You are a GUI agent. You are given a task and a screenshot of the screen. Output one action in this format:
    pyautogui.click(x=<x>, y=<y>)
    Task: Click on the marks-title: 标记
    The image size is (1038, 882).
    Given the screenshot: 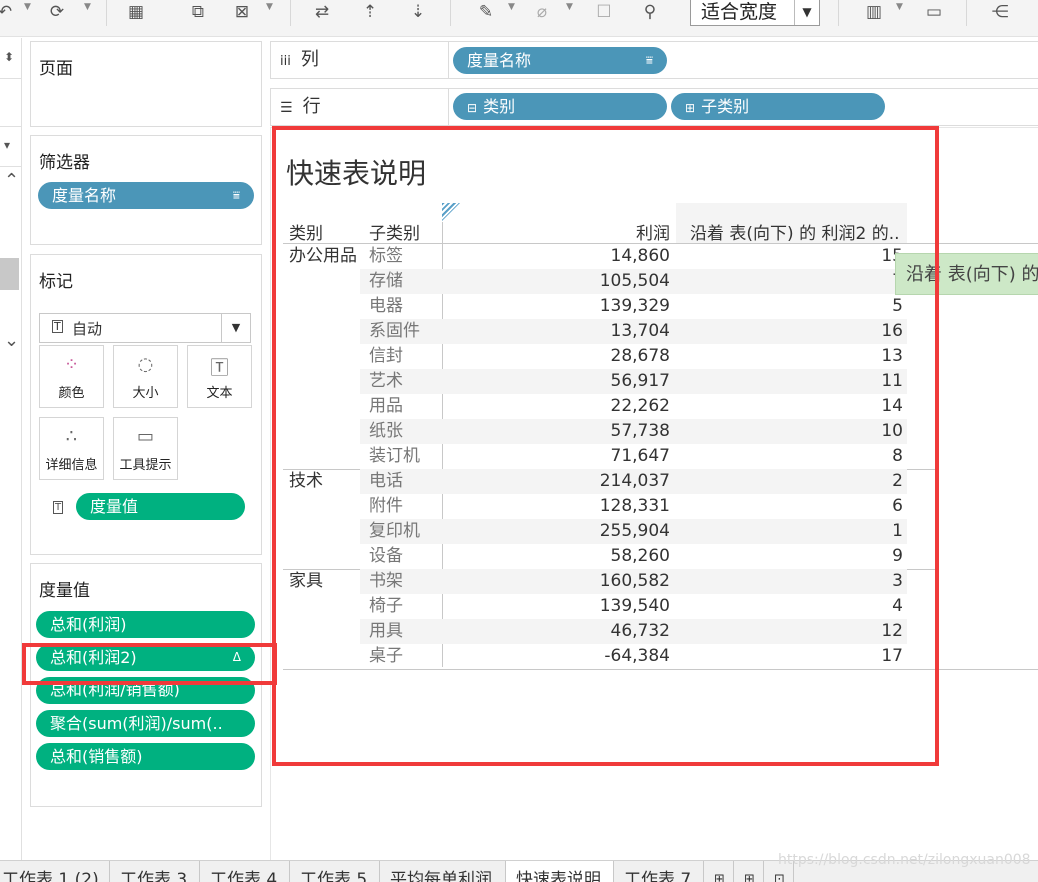 What is the action you would take?
    pyautogui.click(x=56, y=282)
    